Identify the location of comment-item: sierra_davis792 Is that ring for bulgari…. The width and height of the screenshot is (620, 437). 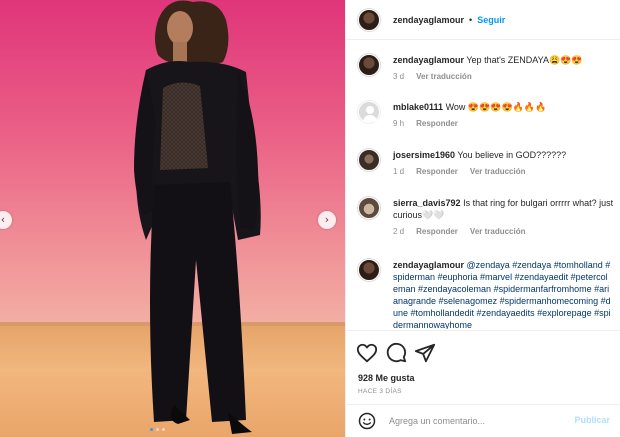
(488, 217).